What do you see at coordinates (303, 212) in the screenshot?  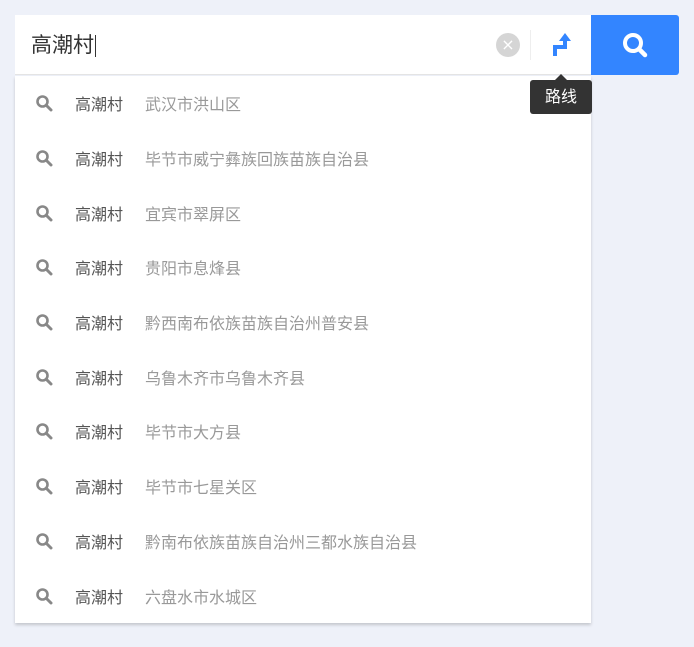 I see `suggestion-item: 高潮村 宜宾市翠屏区` at bounding box center [303, 212].